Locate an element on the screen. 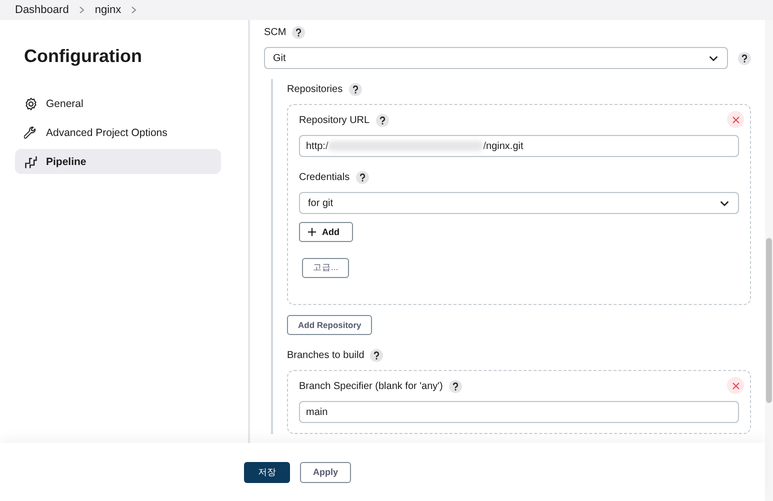 The height and width of the screenshot is (501, 773). sidebar-item: General is located at coordinates (118, 103).